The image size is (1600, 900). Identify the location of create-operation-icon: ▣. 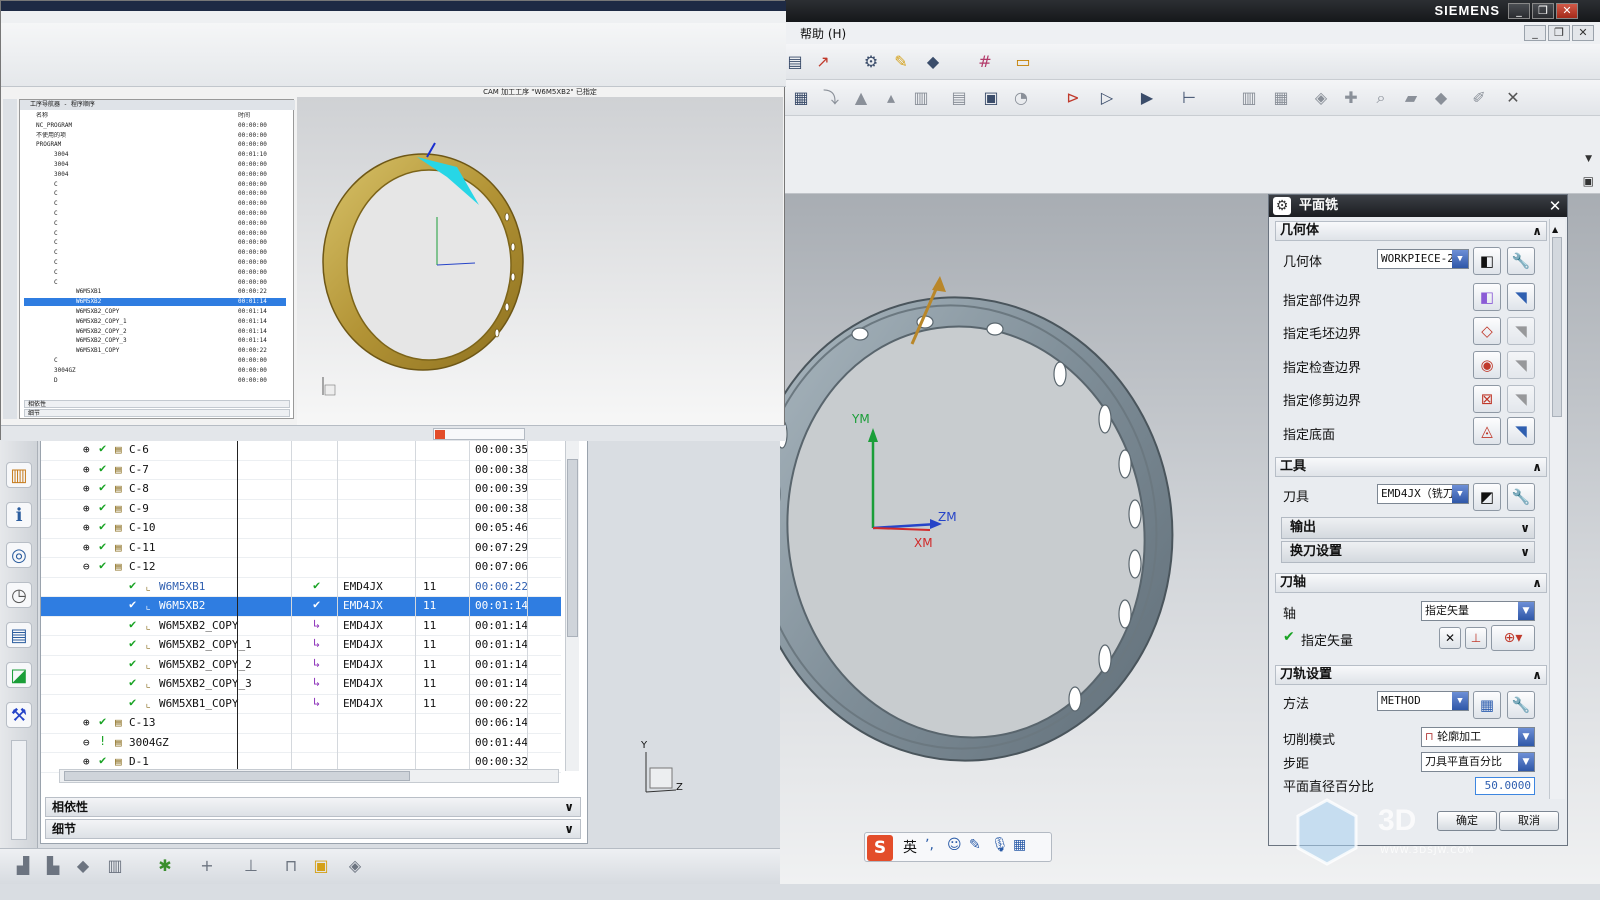
(321, 866).